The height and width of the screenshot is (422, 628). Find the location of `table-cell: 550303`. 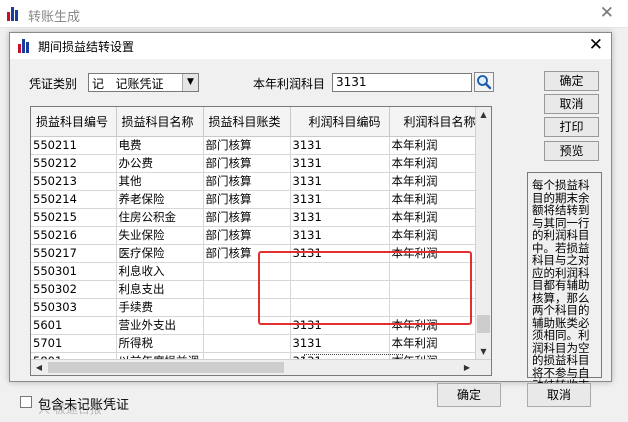

table-cell: 550303 is located at coordinates (74, 307).